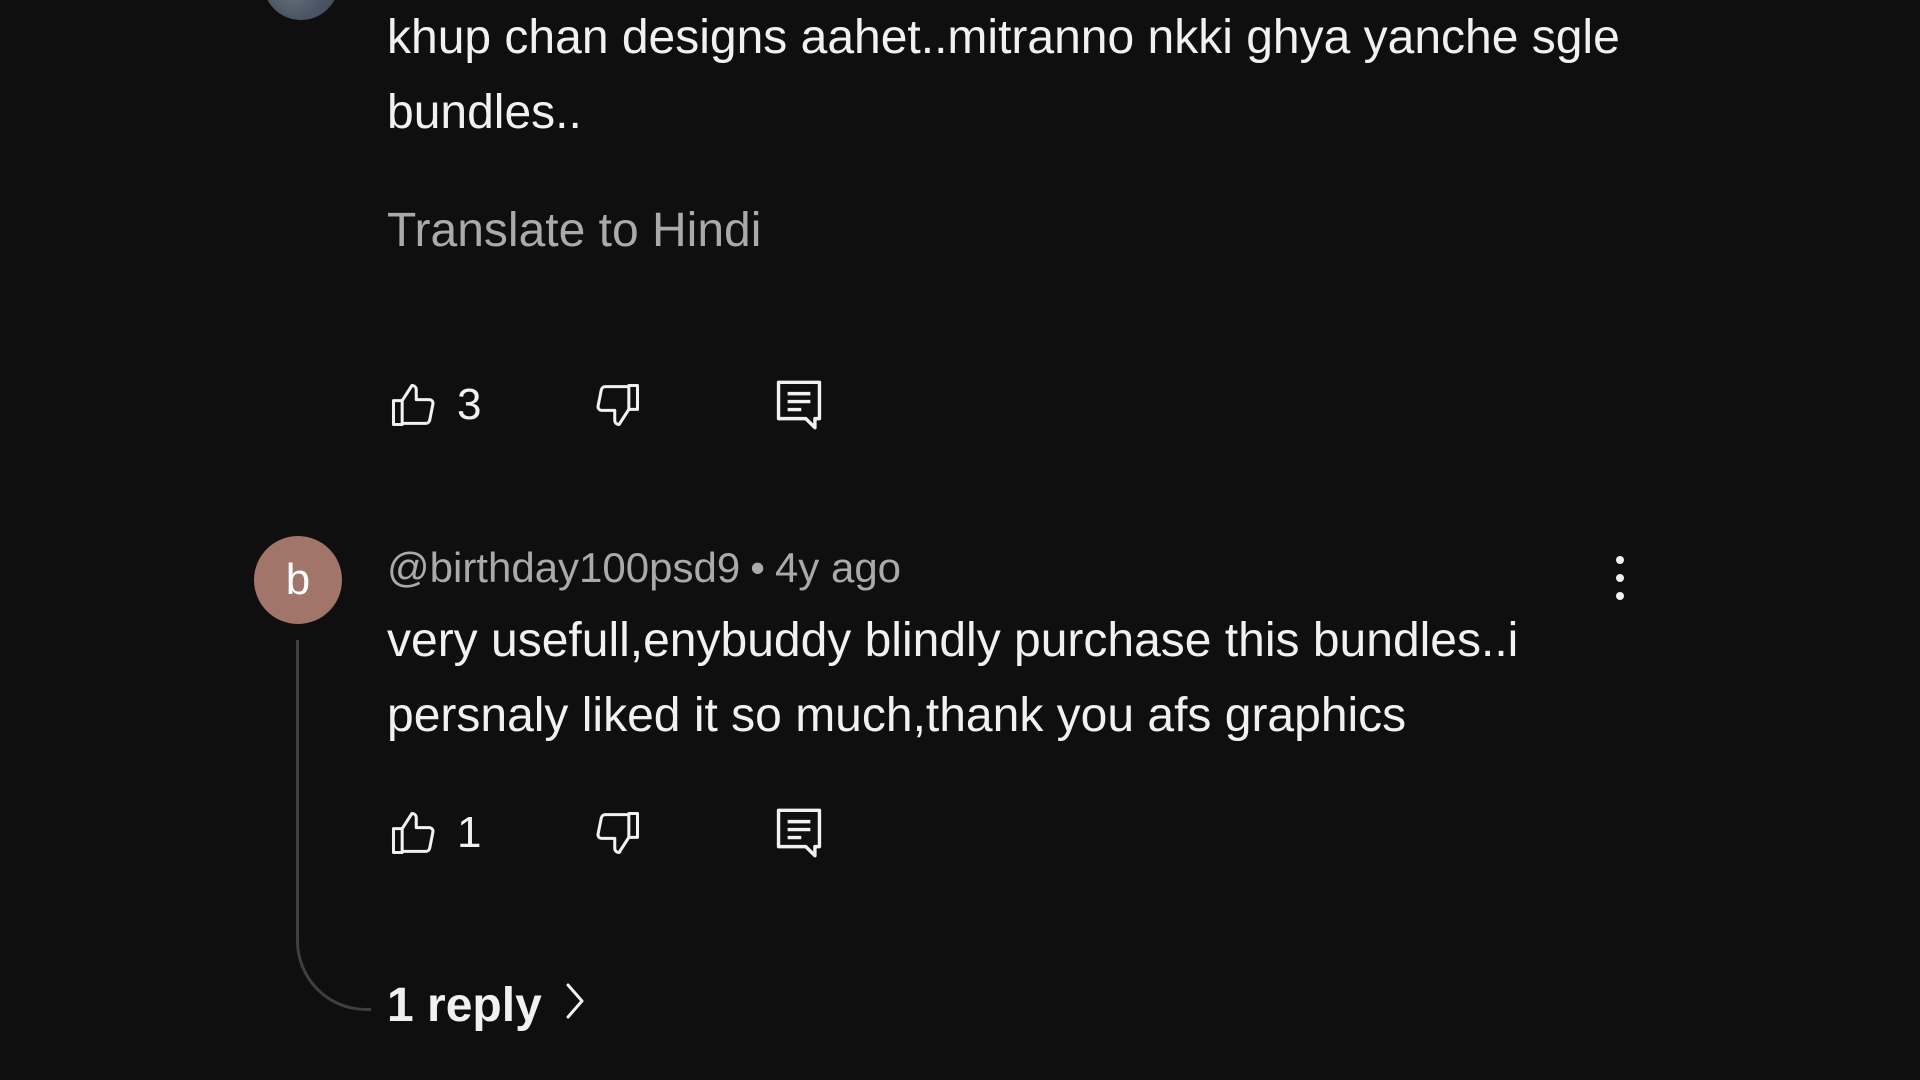  Describe the element at coordinates (301, 10) in the screenshot. I see `avatar` at that location.